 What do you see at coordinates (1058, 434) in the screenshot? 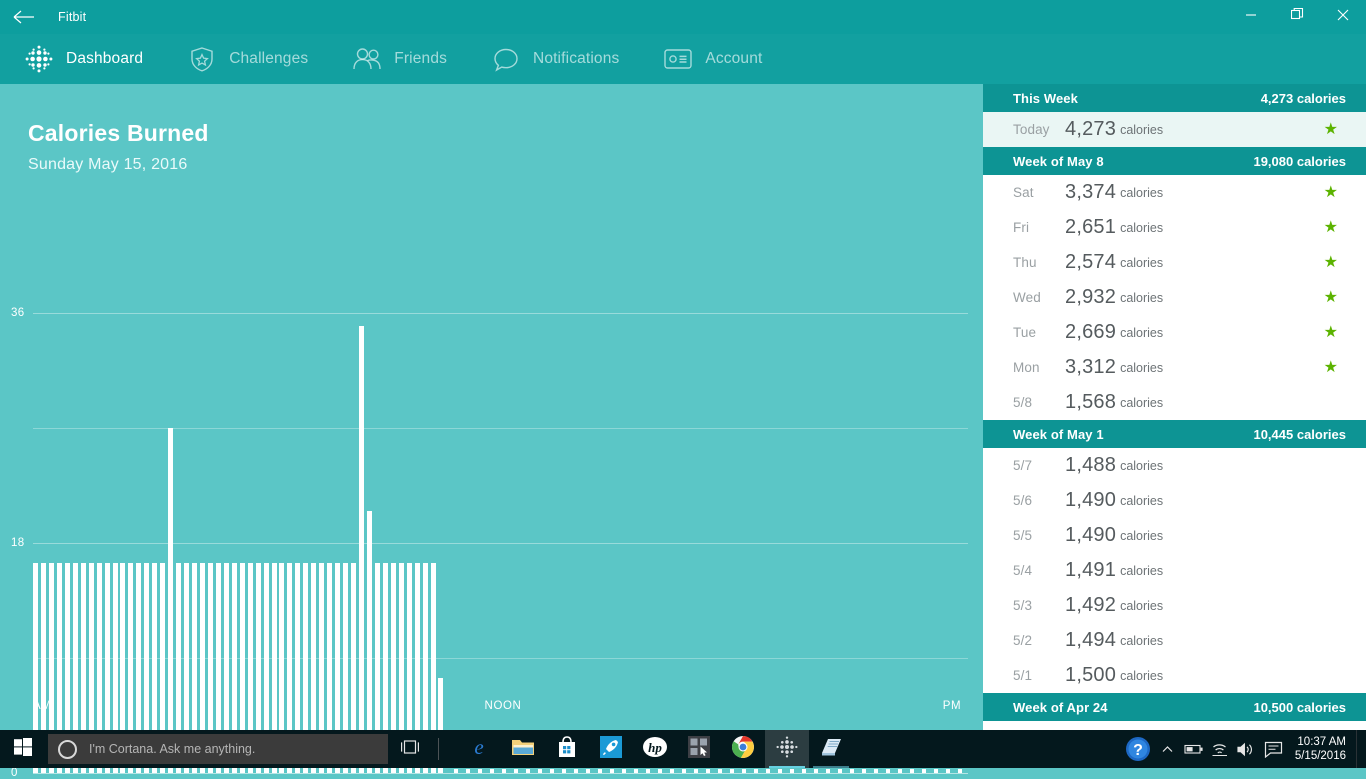
I see `section-header-label: Week of May 1` at bounding box center [1058, 434].